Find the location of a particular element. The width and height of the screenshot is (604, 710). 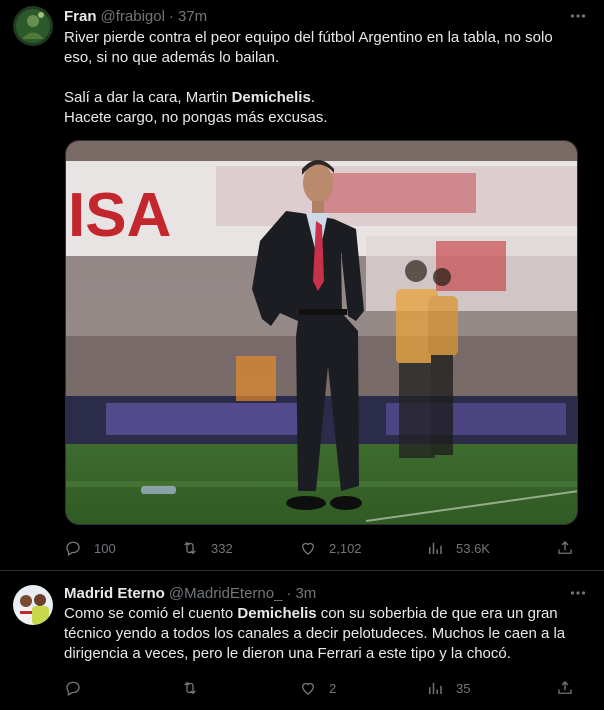

views-count: 35 is located at coordinates (463, 688).